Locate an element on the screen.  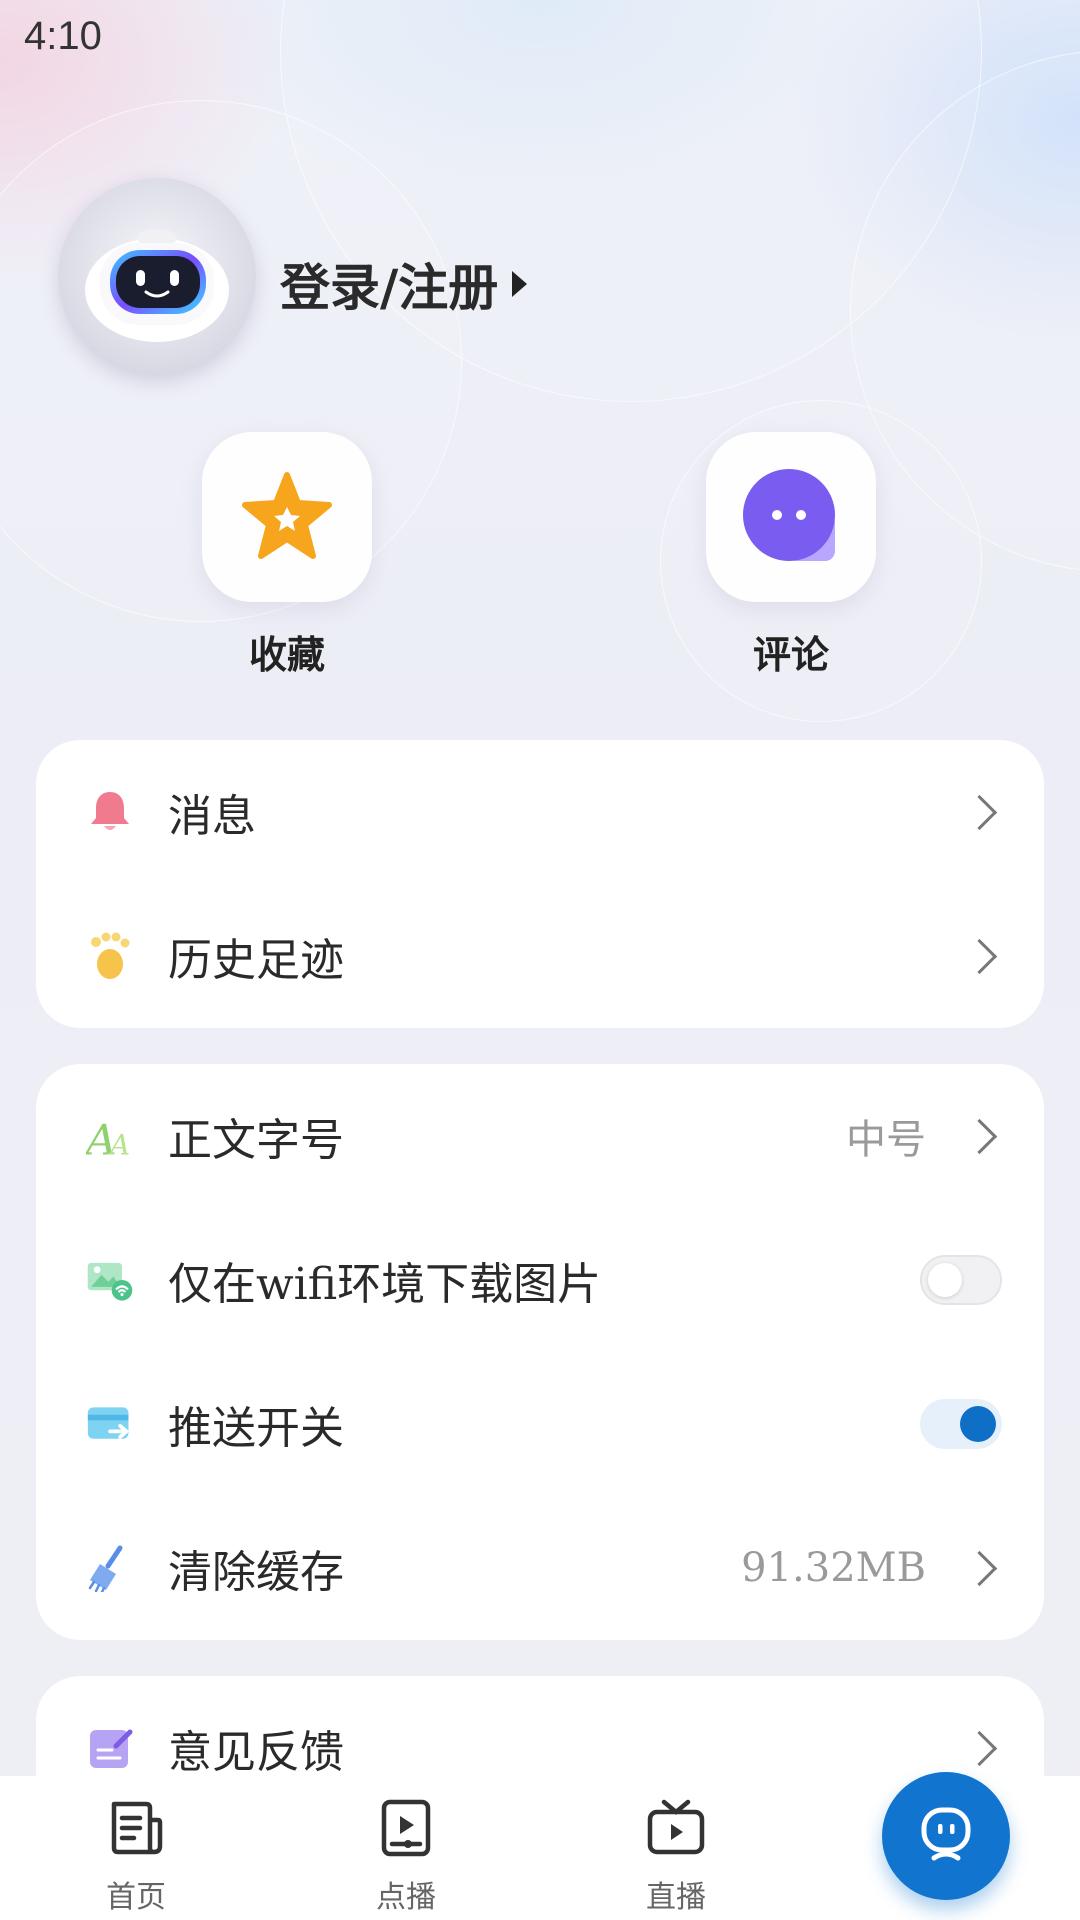
comments-label: 评论 is located at coordinates (790, 654).